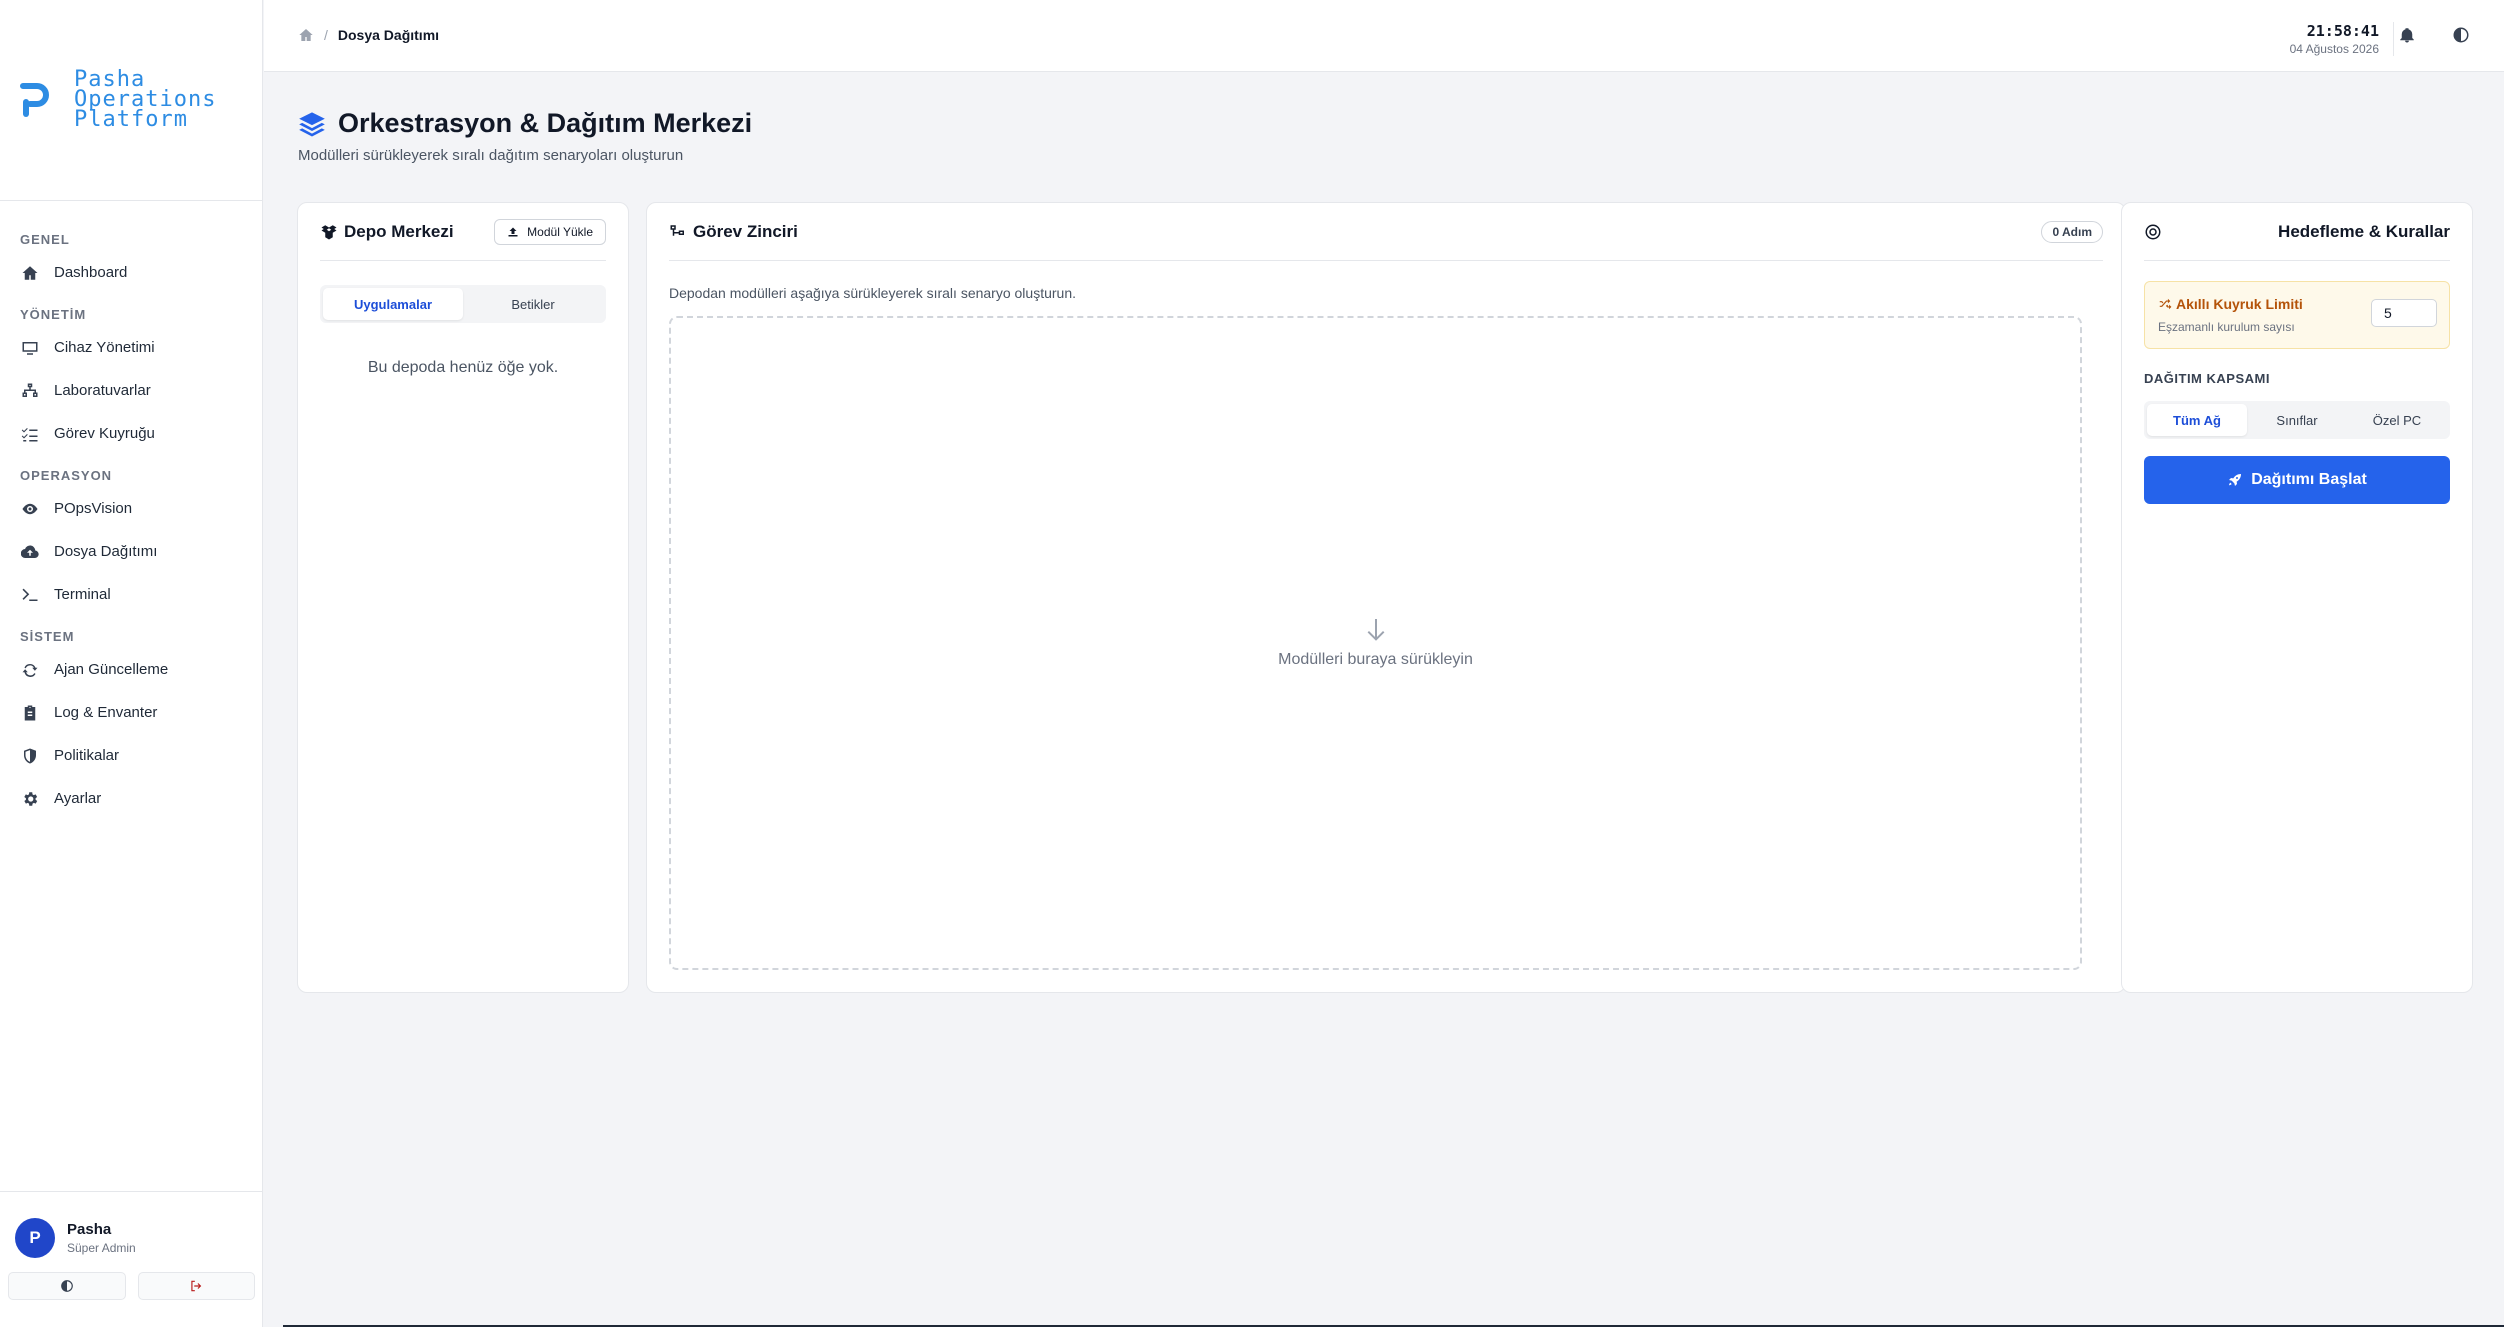 The image size is (2504, 1327). Describe the element at coordinates (53, 314) in the screenshot. I see `nav-section-yonetim: YÖNETİM` at that location.